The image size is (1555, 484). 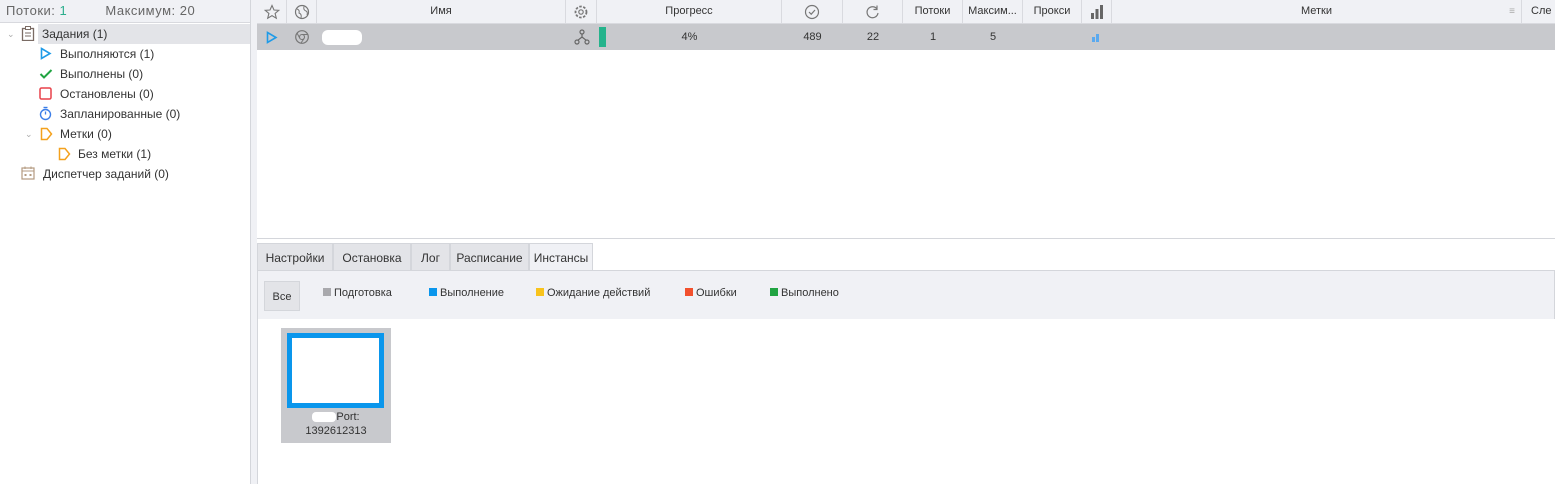 I want to click on filter-label: Ожидание действий, so click(x=599, y=293).